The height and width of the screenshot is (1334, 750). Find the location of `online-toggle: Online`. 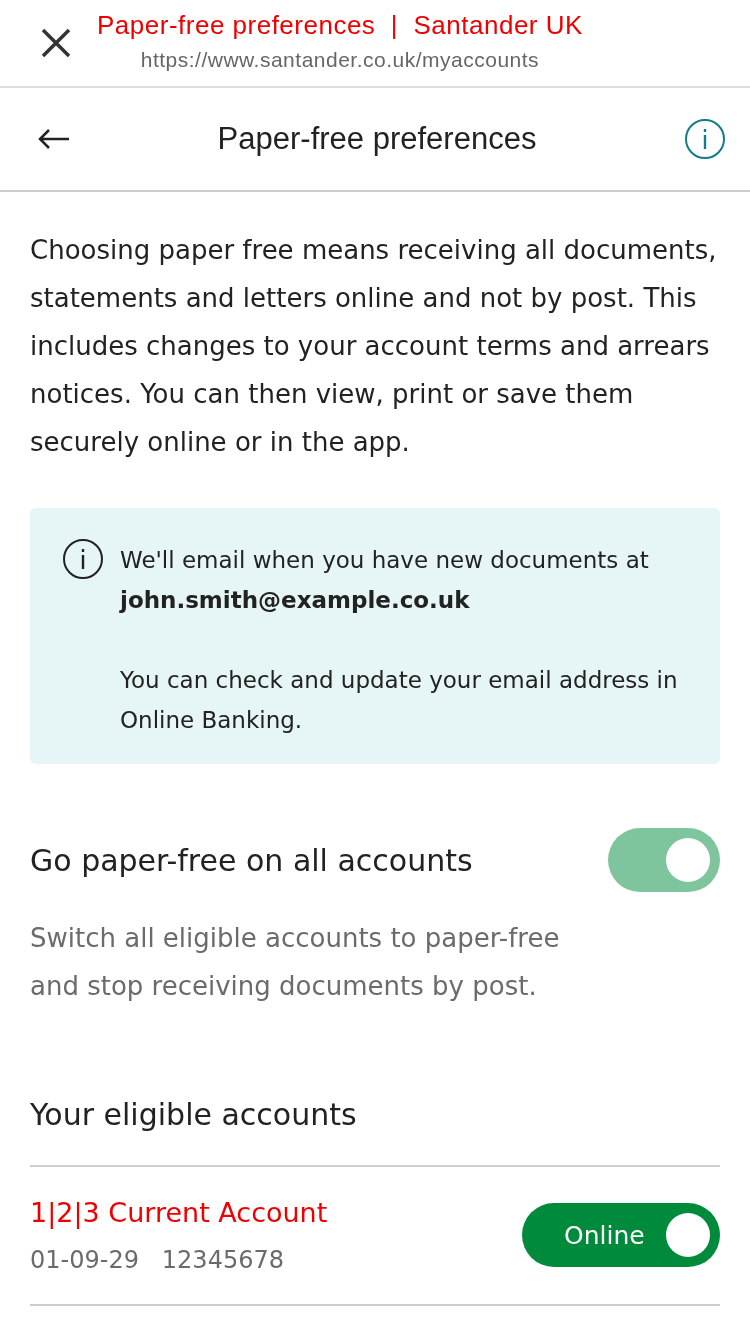

online-toggle: Online is located at coordinates (621, 1235).